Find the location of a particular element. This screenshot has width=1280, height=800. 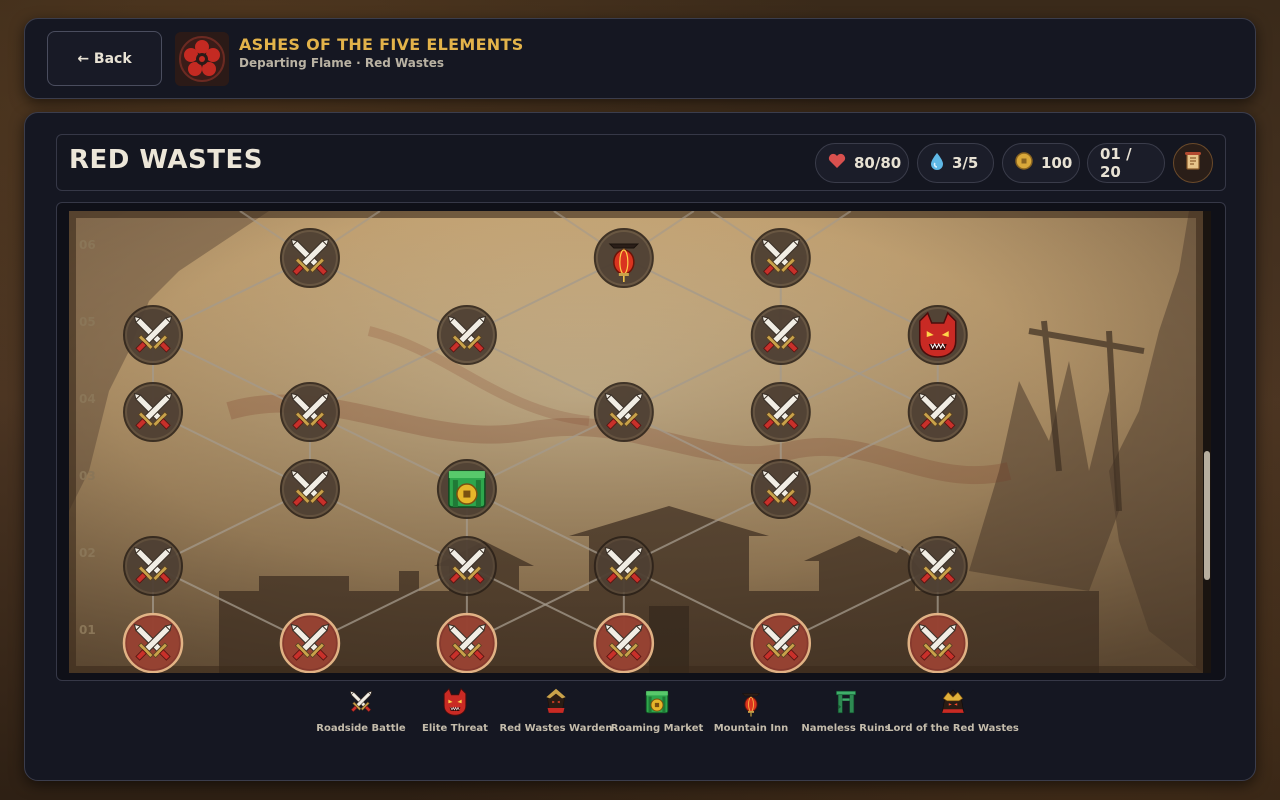

map-scrollbar is located at coordinates (1207, 442).